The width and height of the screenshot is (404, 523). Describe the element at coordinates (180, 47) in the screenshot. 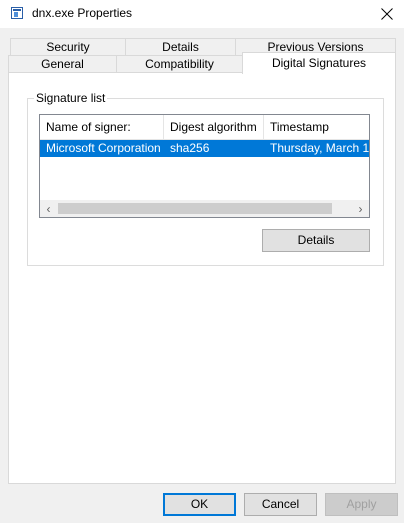

I see `tab-details: Details` at that location.